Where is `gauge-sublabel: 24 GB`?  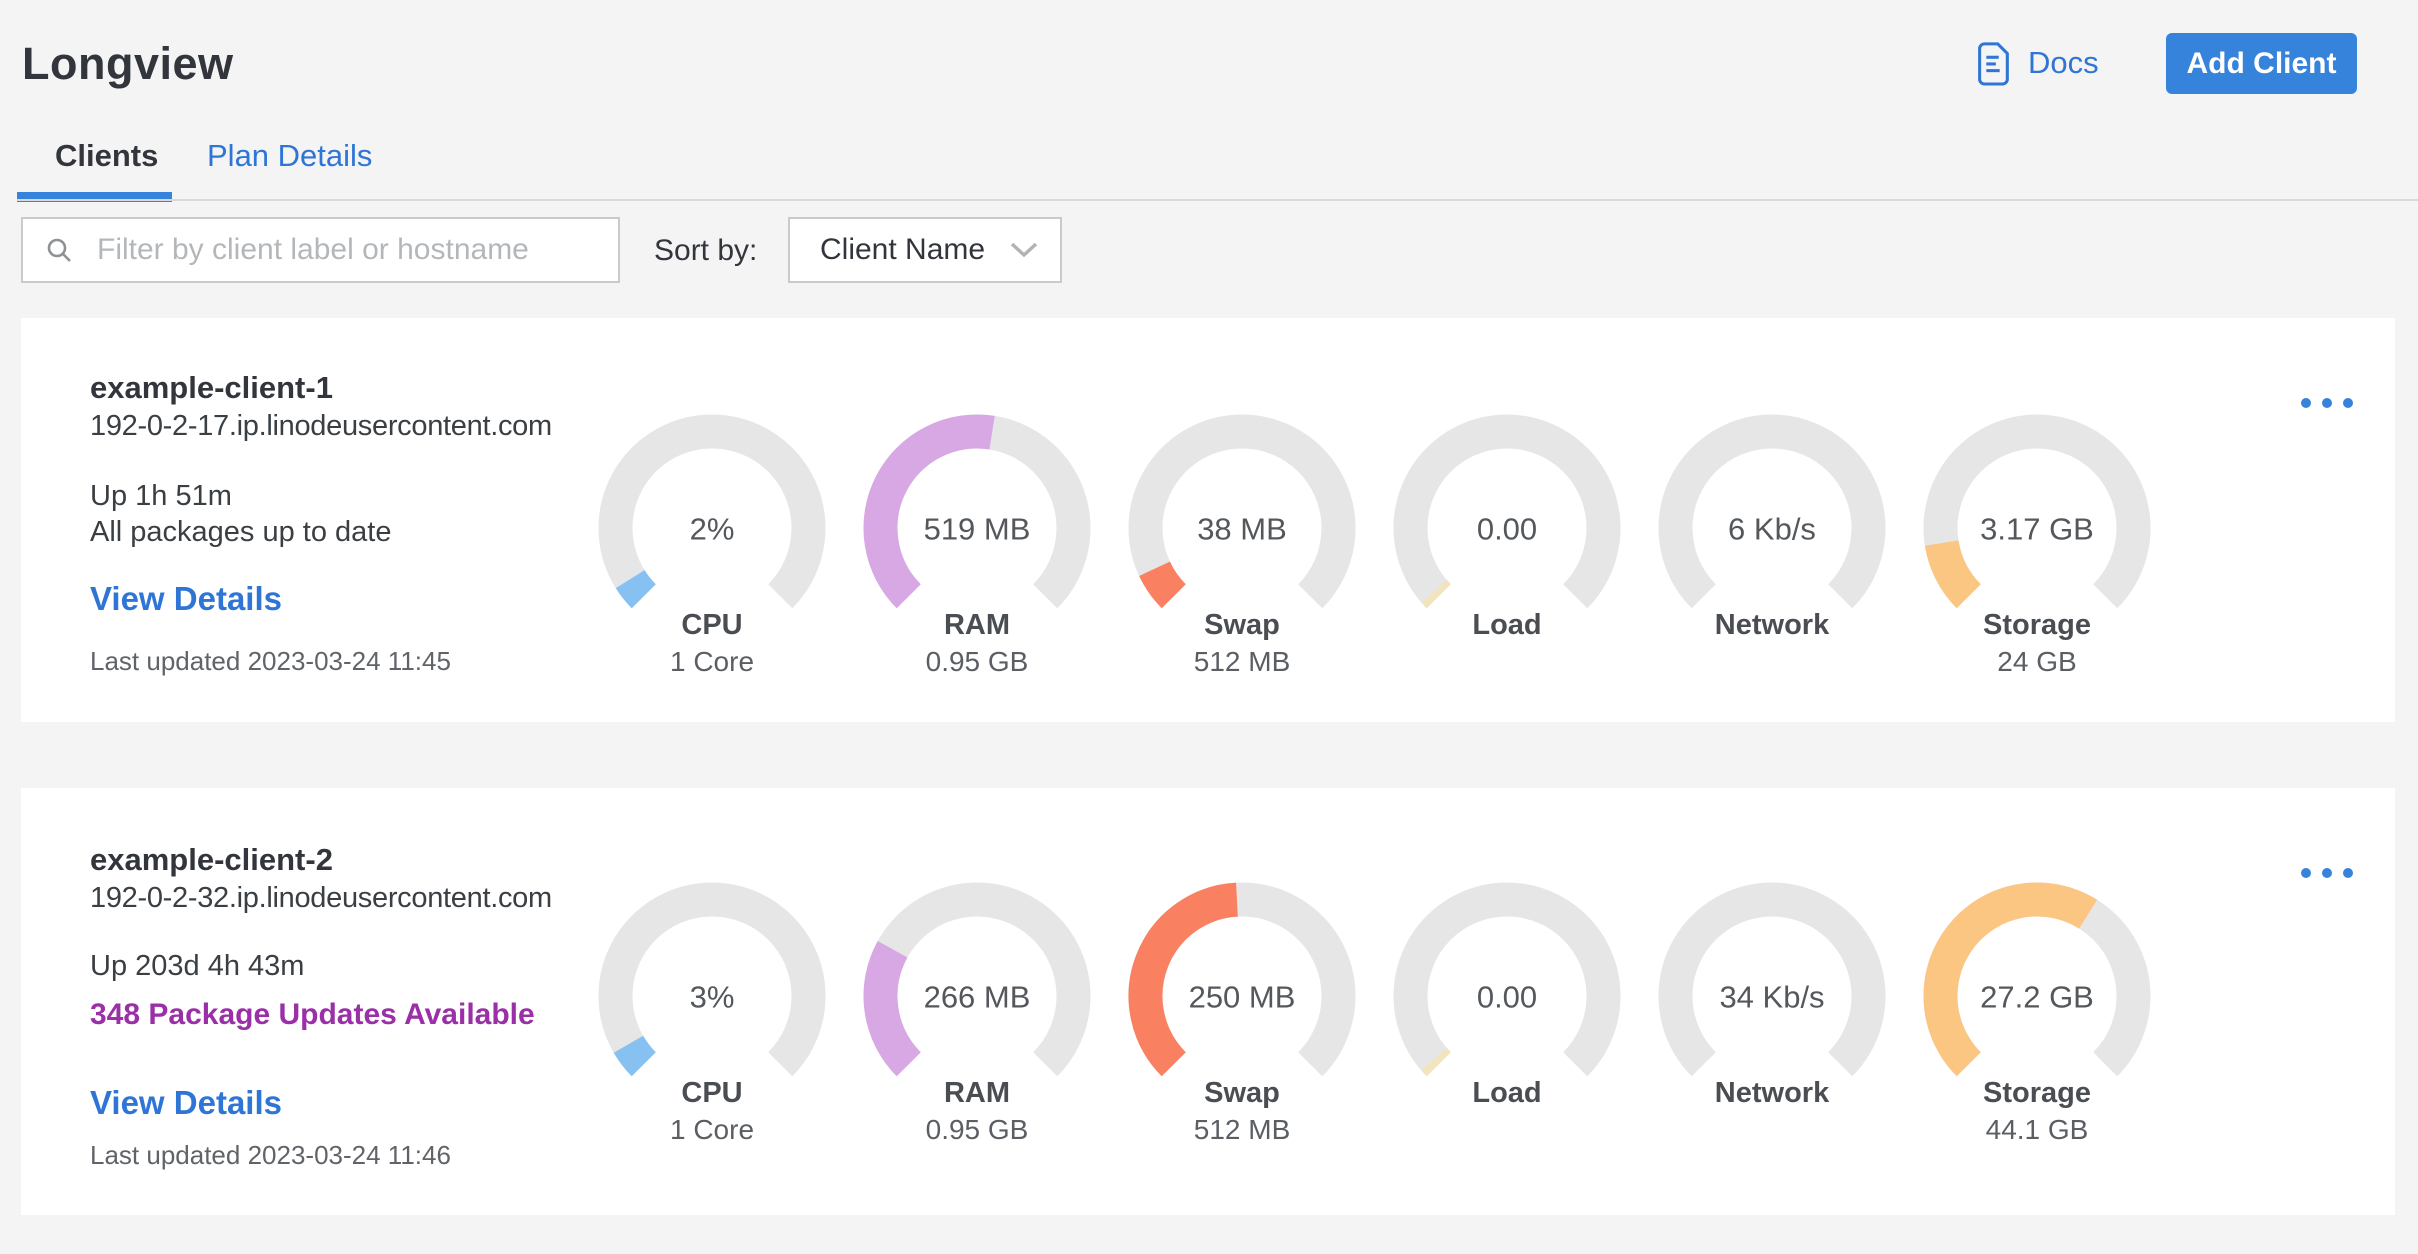
gauge-sublabel: 24 GB is located at coordinates (2037, 661).